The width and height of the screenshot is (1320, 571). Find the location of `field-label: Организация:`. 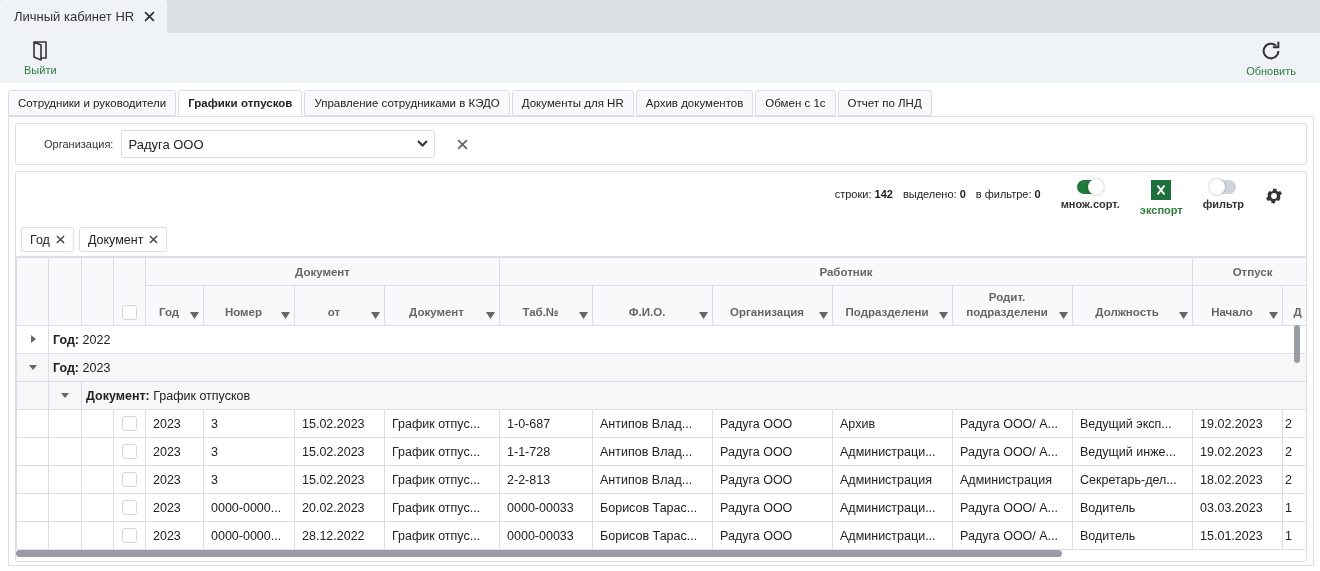

field-label: Организация: is located at coordinates (79, 144).